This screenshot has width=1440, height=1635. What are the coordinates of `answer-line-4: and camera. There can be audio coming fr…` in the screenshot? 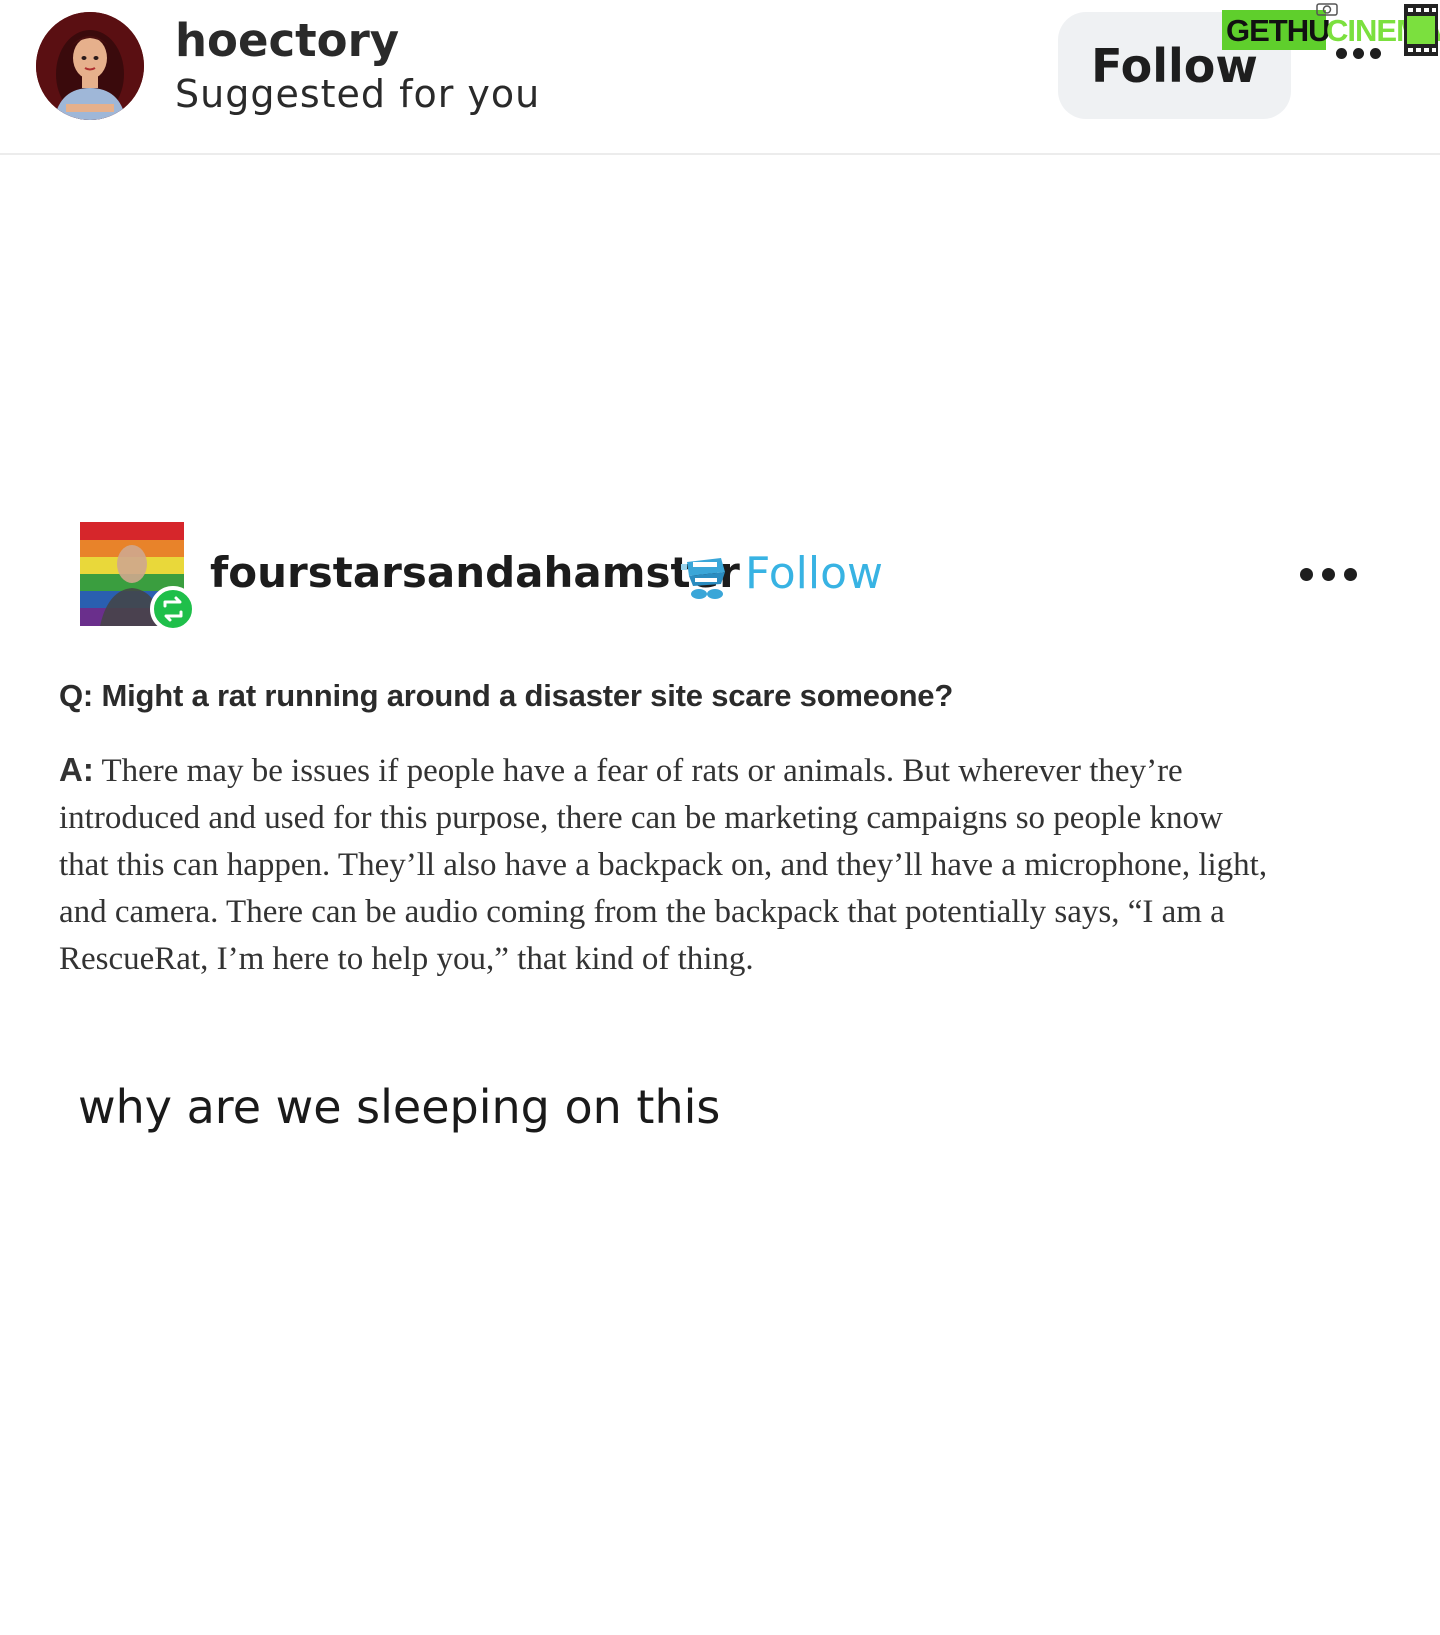 It's located at (642, 912).